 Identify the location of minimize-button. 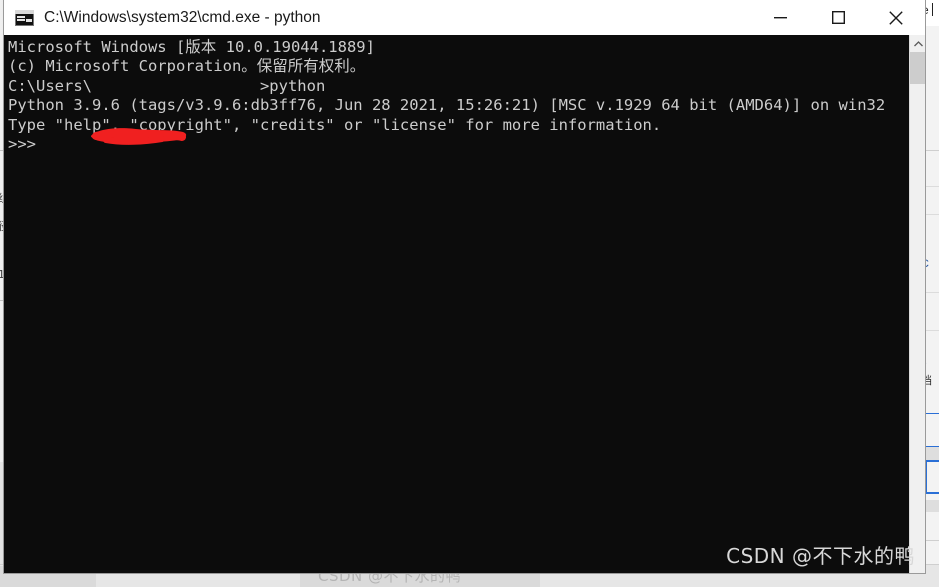
(780, 17).